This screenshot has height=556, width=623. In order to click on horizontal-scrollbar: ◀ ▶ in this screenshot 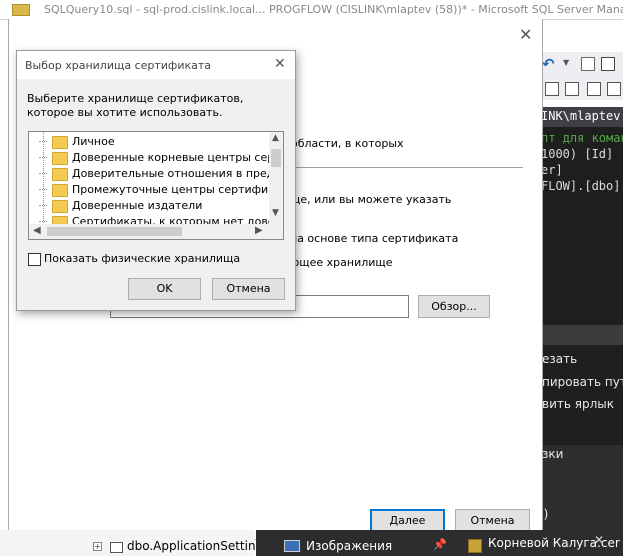, I will do `click(156, 231)`.